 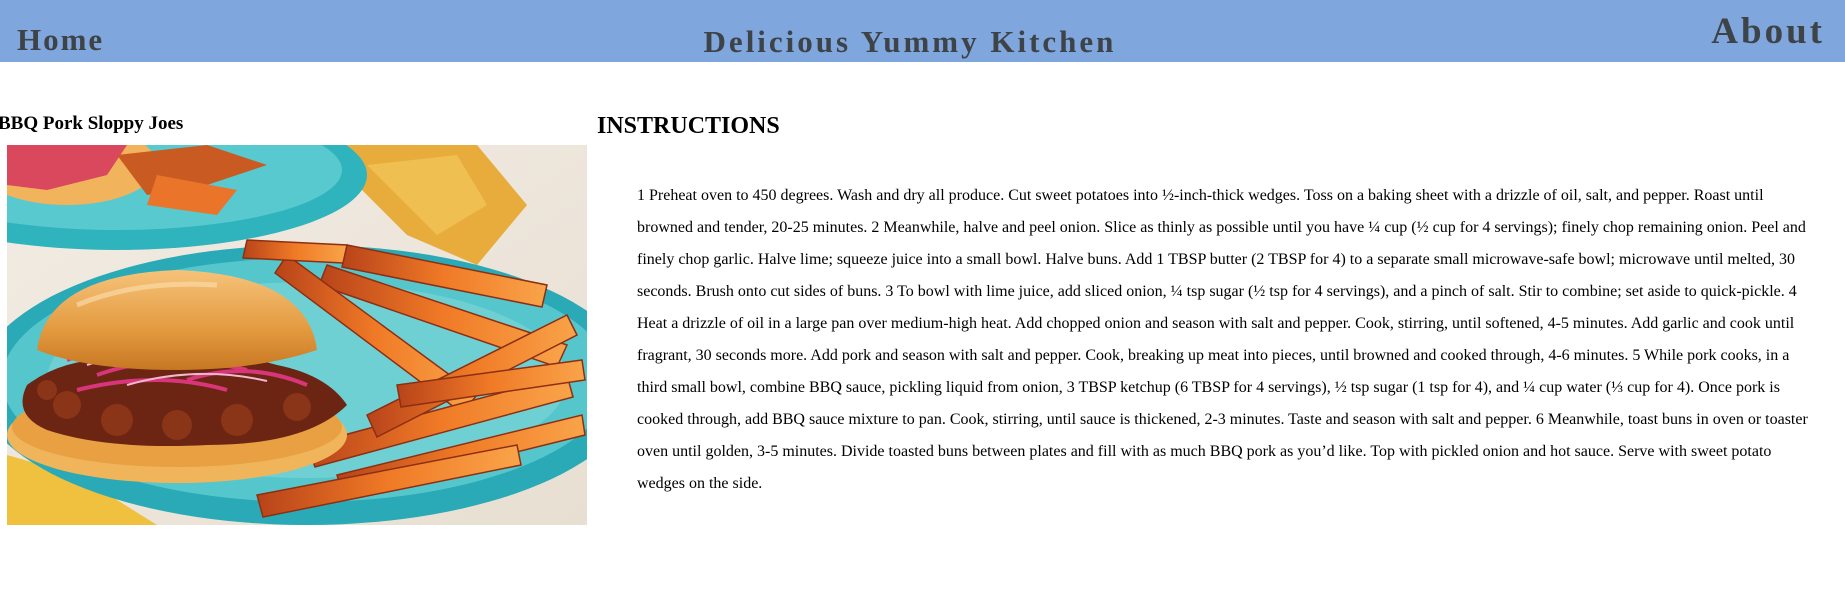 I want to click on top-navigation-bar: Home Delicious Yummy Kitchen About, so click(x=922, y=31).